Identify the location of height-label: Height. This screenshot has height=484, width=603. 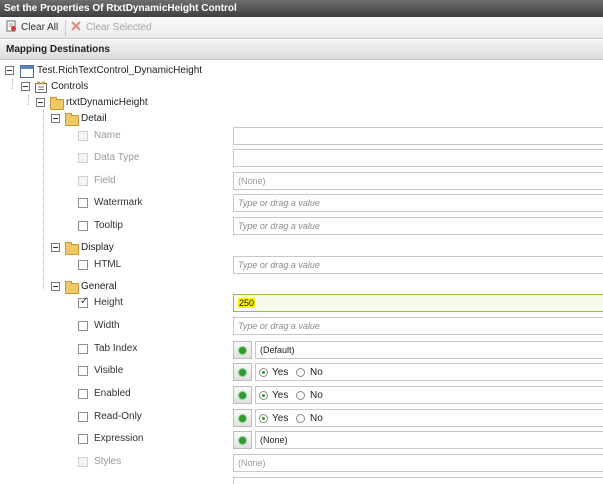
(108, 302).